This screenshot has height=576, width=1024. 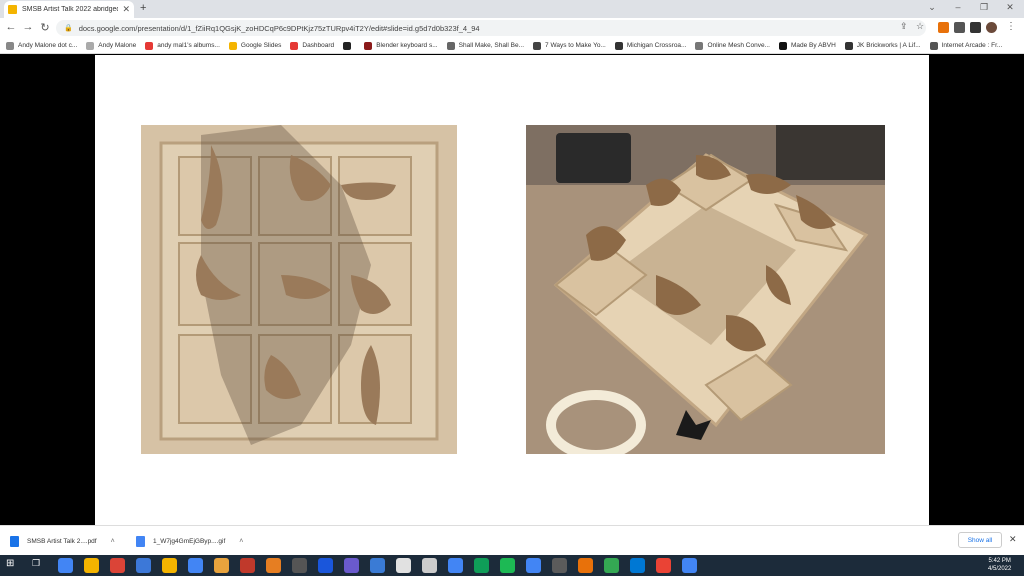 What do you see at coordinates (991, 27) in the screenshot?
I see `profile-avatar` at bounding box center [991, 27].